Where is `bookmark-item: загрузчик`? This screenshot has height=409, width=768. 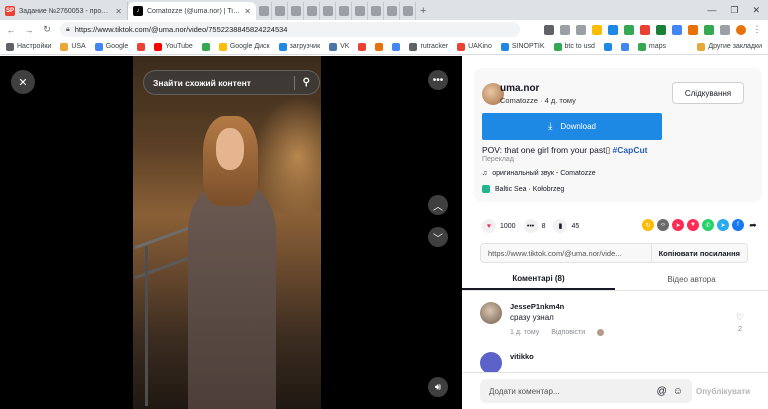 bookmark-item: загрузчик is located at coordinates (299, 46).